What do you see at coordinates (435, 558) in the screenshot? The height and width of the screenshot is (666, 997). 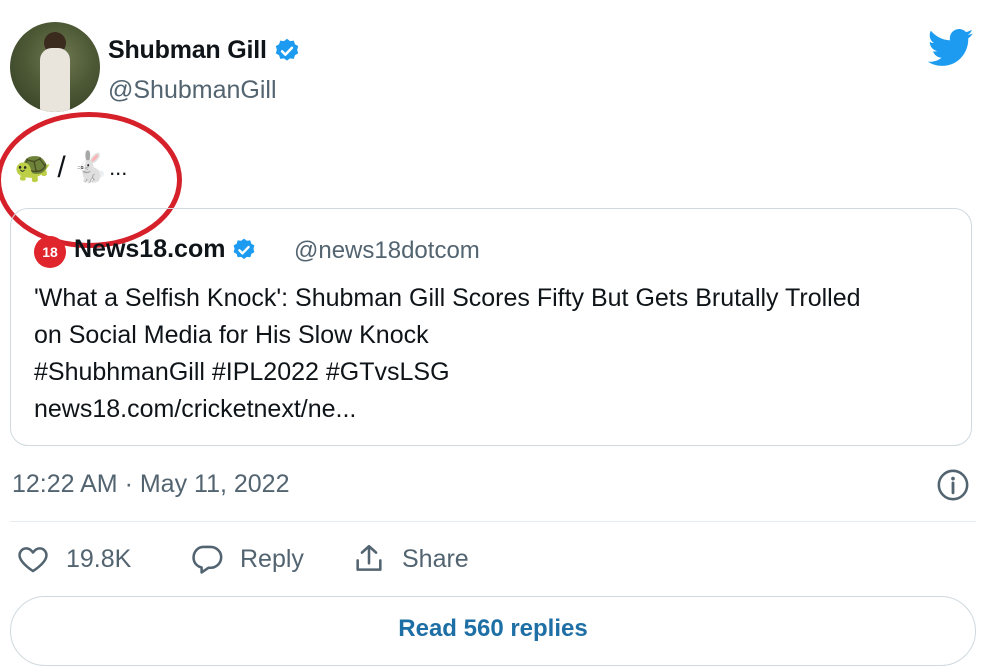 I see `share-label: Share` at bounding box center [435, 558].